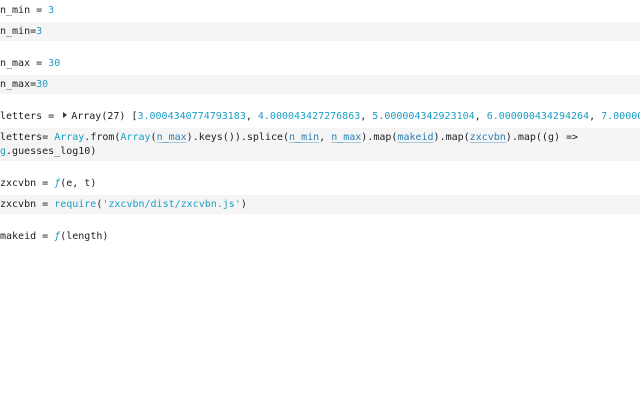 This screenshot has width=640, height=400. I want to click on n-min-source-value: 3, so click(39, 31).